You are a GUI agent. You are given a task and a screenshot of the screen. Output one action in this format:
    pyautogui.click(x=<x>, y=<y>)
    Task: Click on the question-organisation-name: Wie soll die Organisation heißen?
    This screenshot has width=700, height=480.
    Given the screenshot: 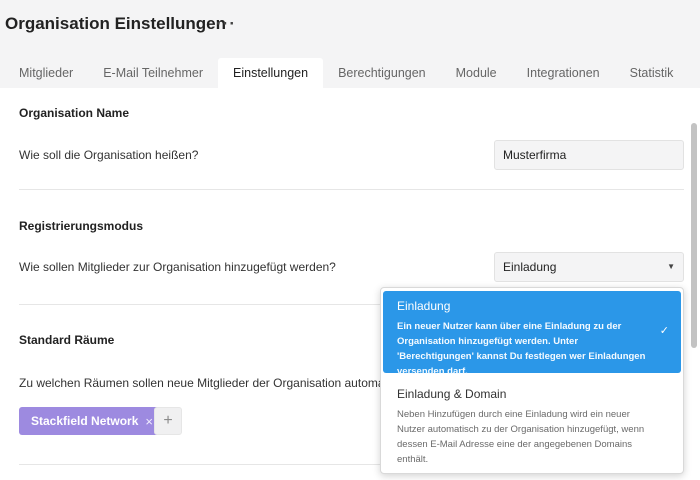 What is the action you would take?
    pyautogui.click(x=109, y=155)
    